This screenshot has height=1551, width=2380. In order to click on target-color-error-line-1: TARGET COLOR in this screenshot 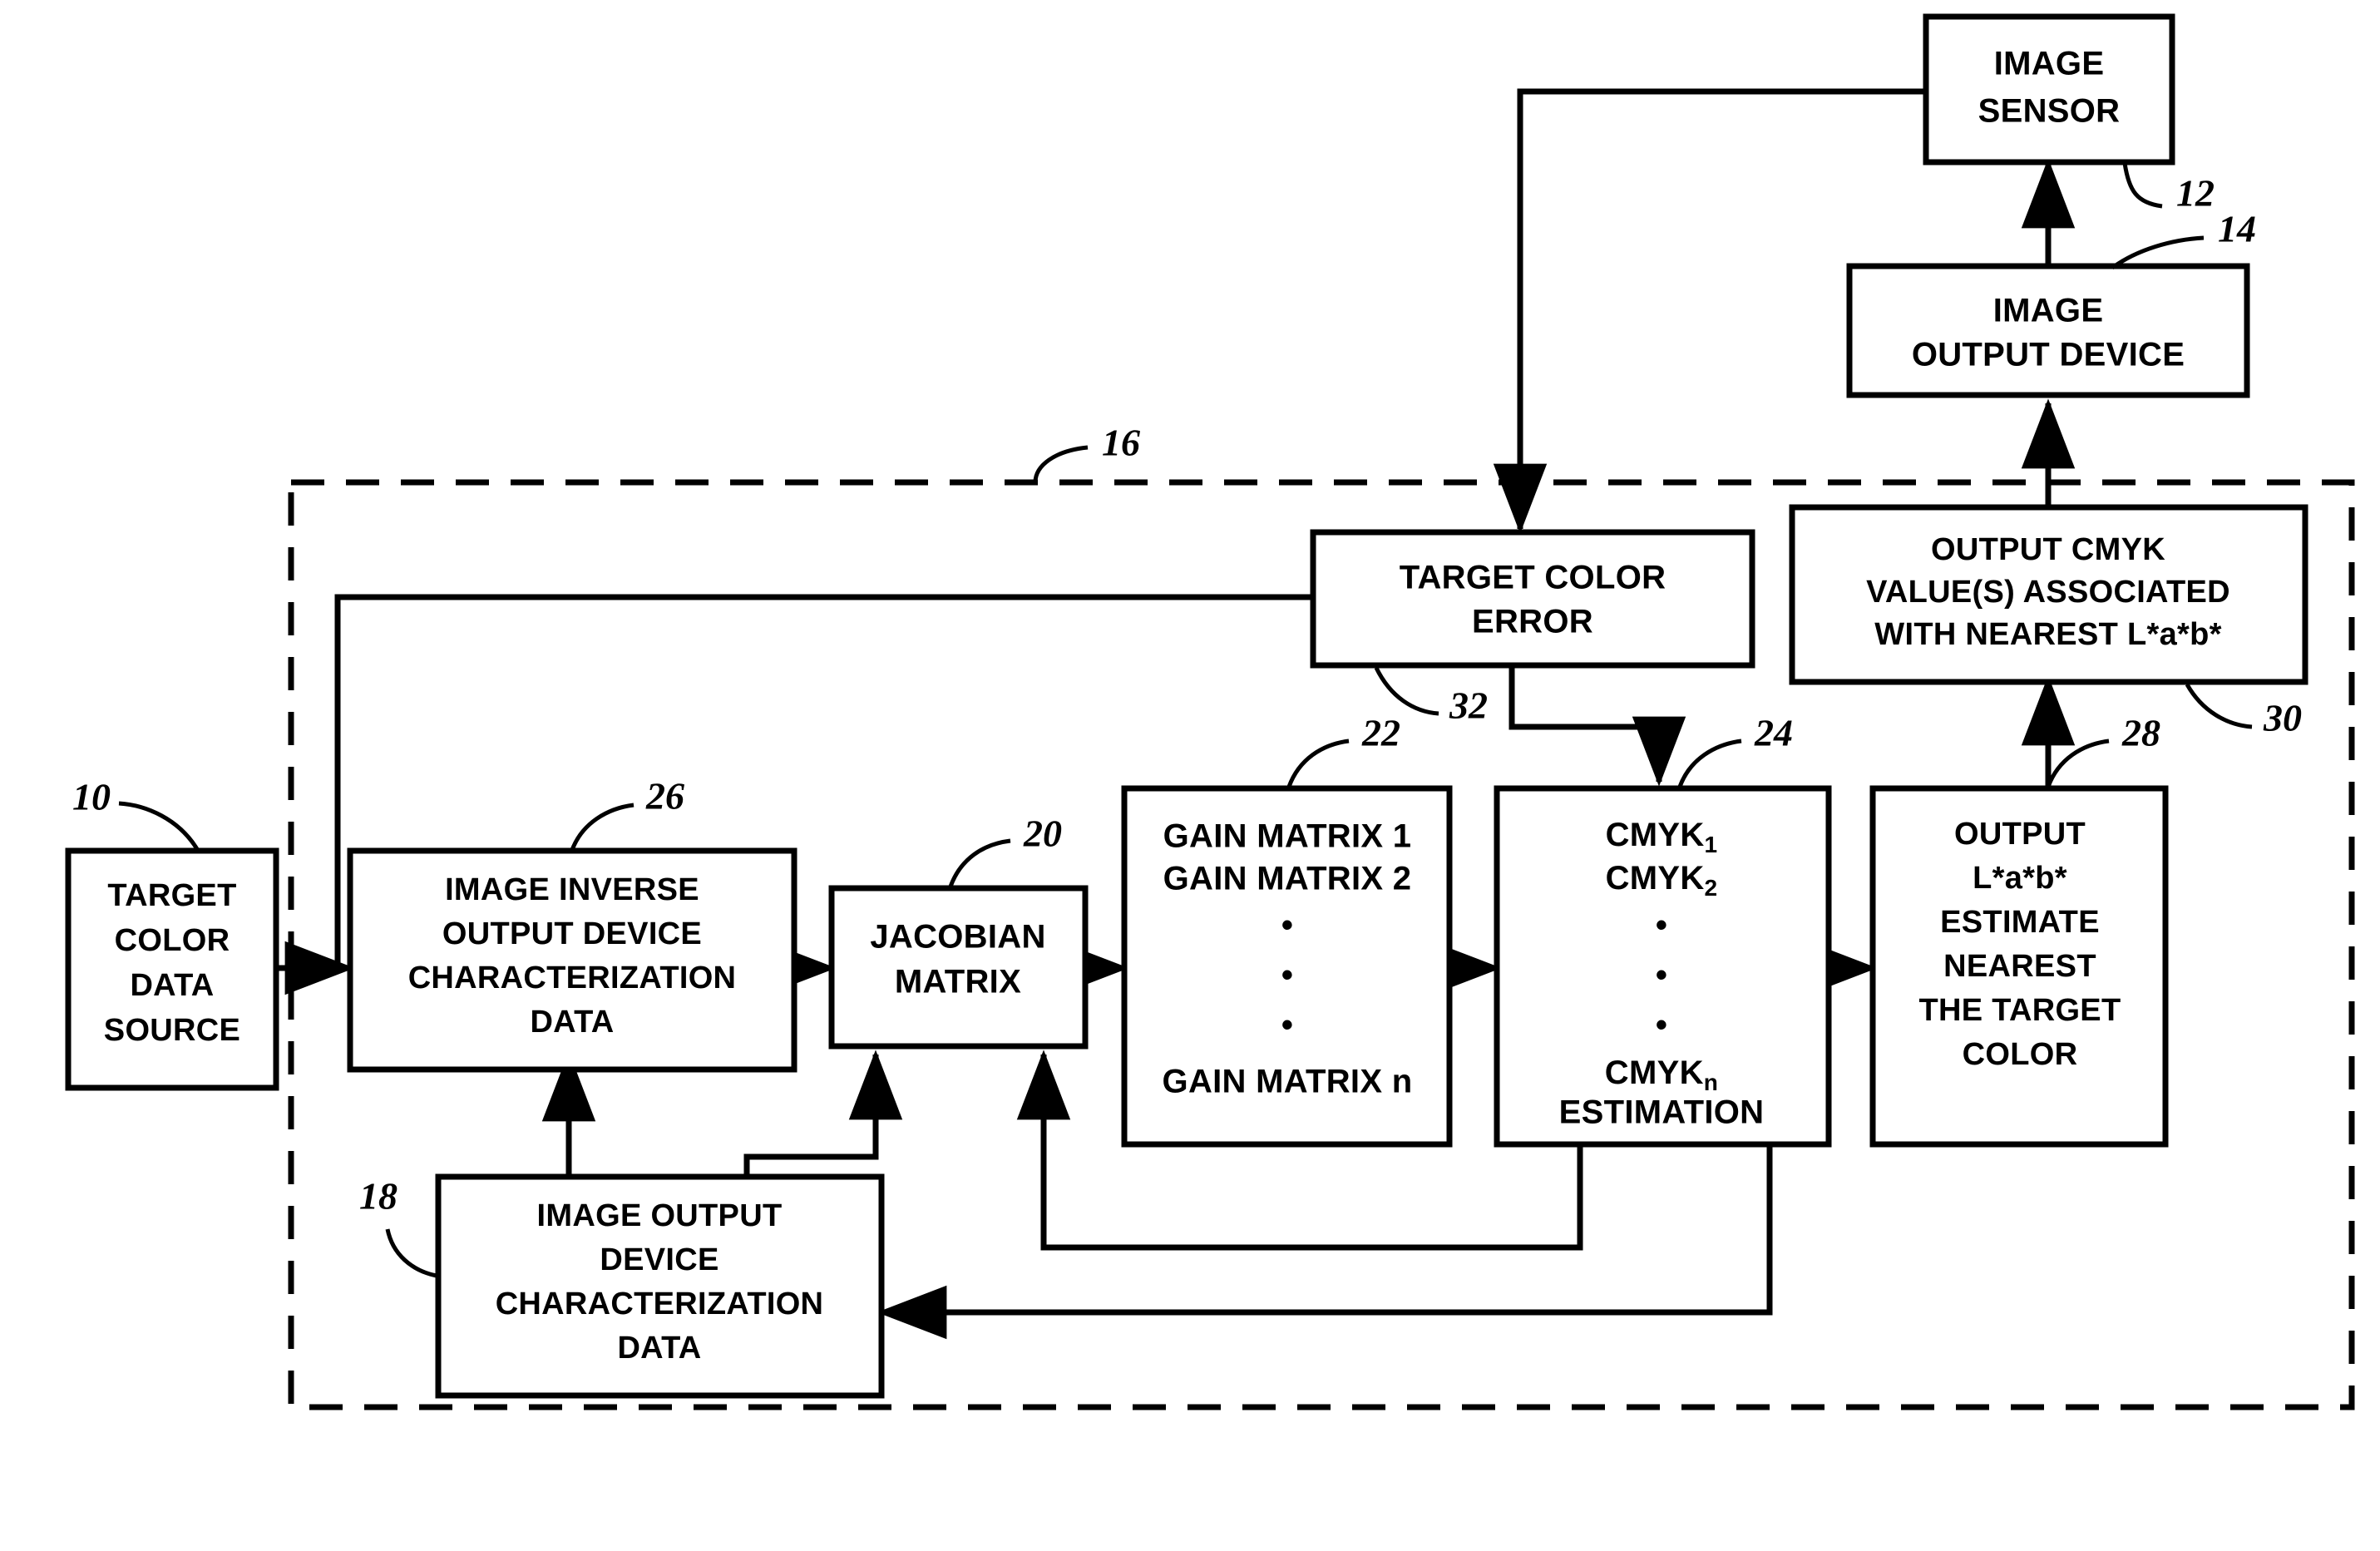, I will do `click(1533, 578)`.